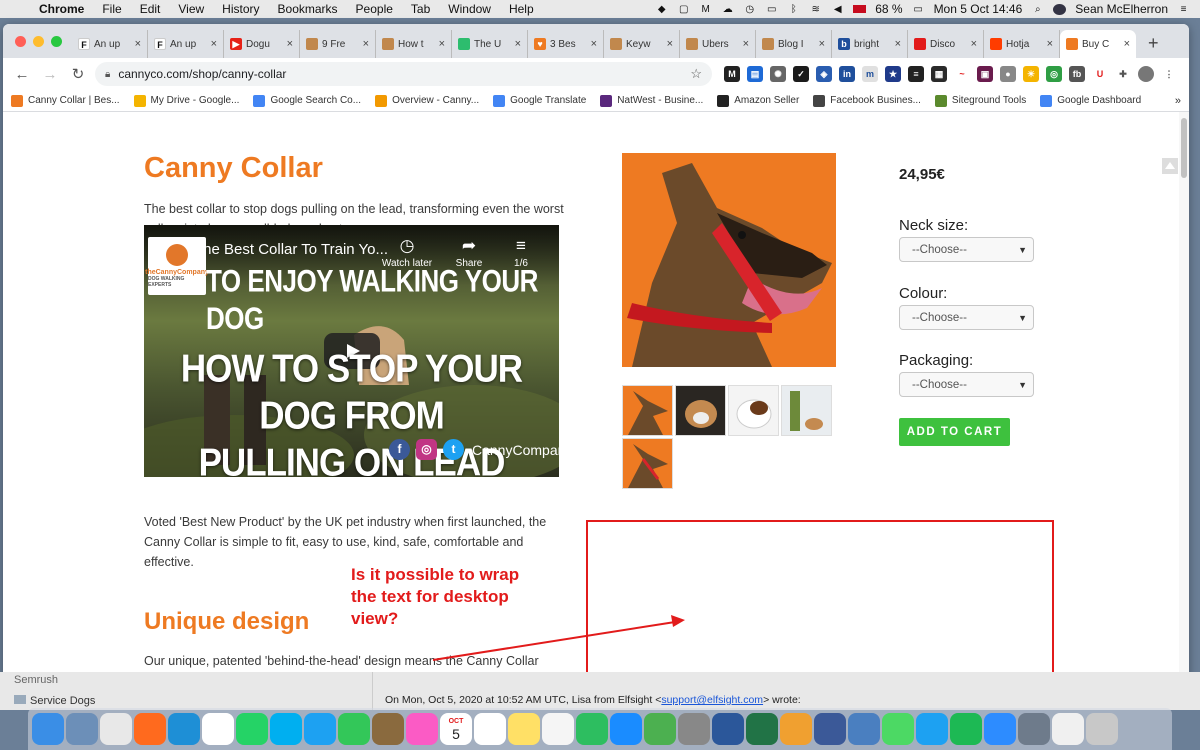 The height and width of the screenshot is (750, 1200). What do you see at coordinates (1184, 396) in the screenshot?
I see `page-scrollbar` at bounding box center [1184, 396].